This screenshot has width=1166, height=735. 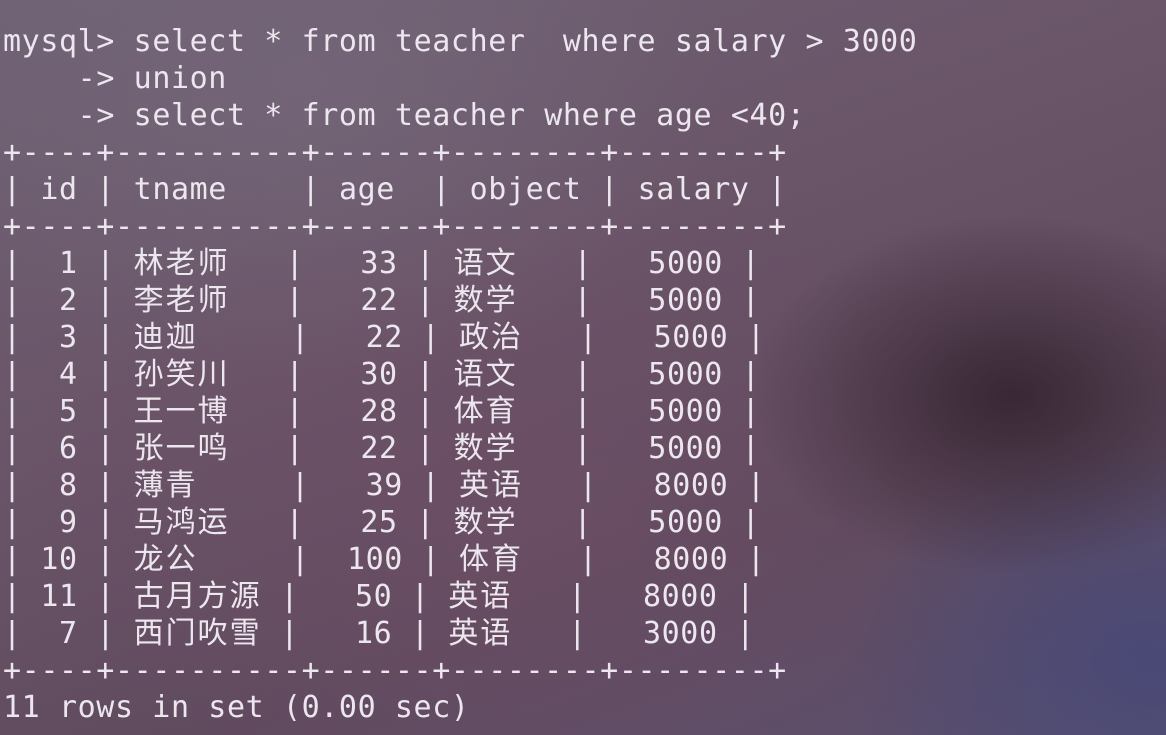 What do you see at coordinates (59, 41) in the screenshot?
I see `mysql-prompt: mysql>` at bounding box center [59, 41].